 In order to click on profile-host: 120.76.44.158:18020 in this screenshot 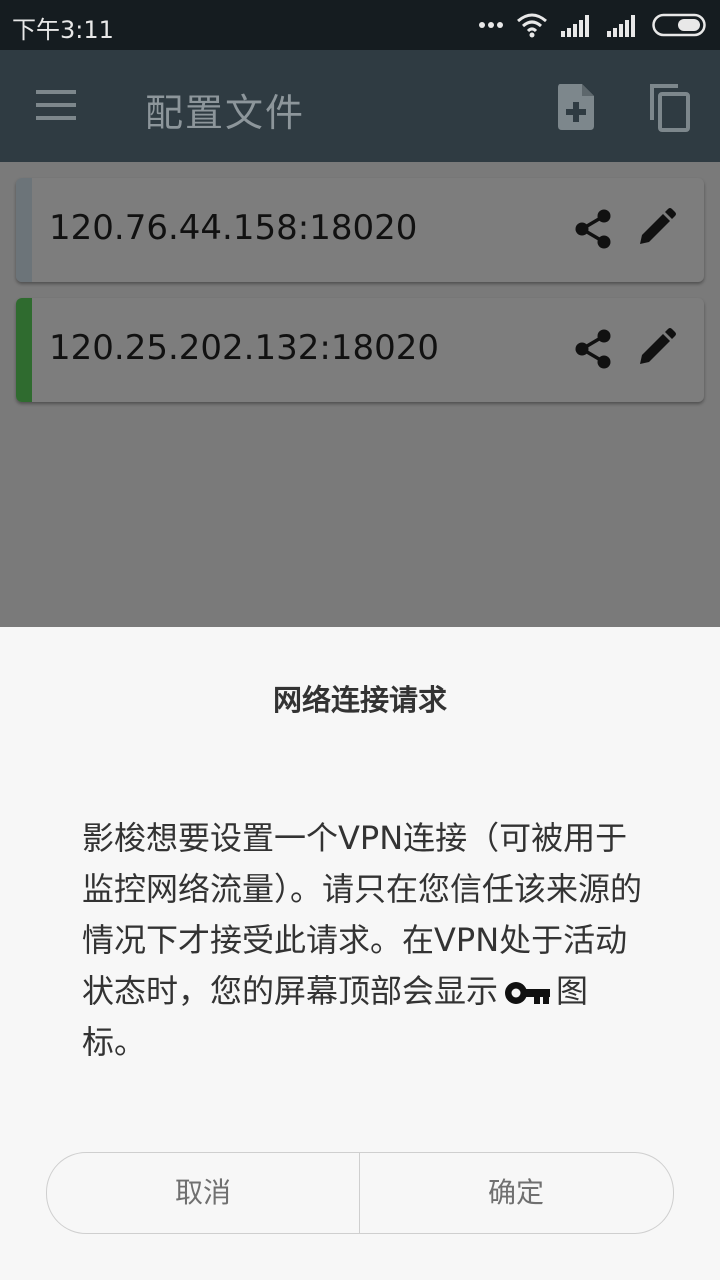, I will do `click(233, 228)`.